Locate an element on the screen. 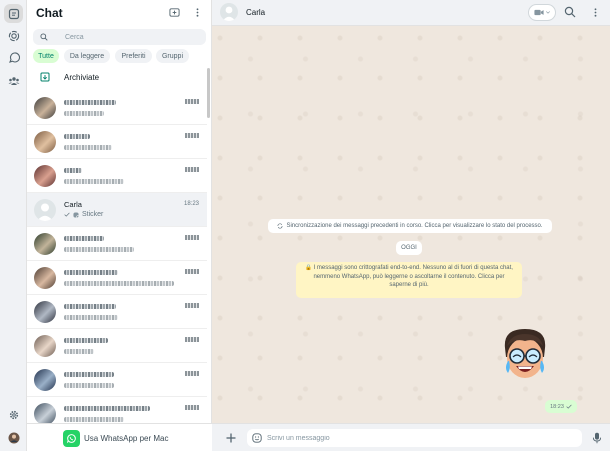 This screenshot has height=451, width=610. sync-icon is located at coordinates (280, 226).